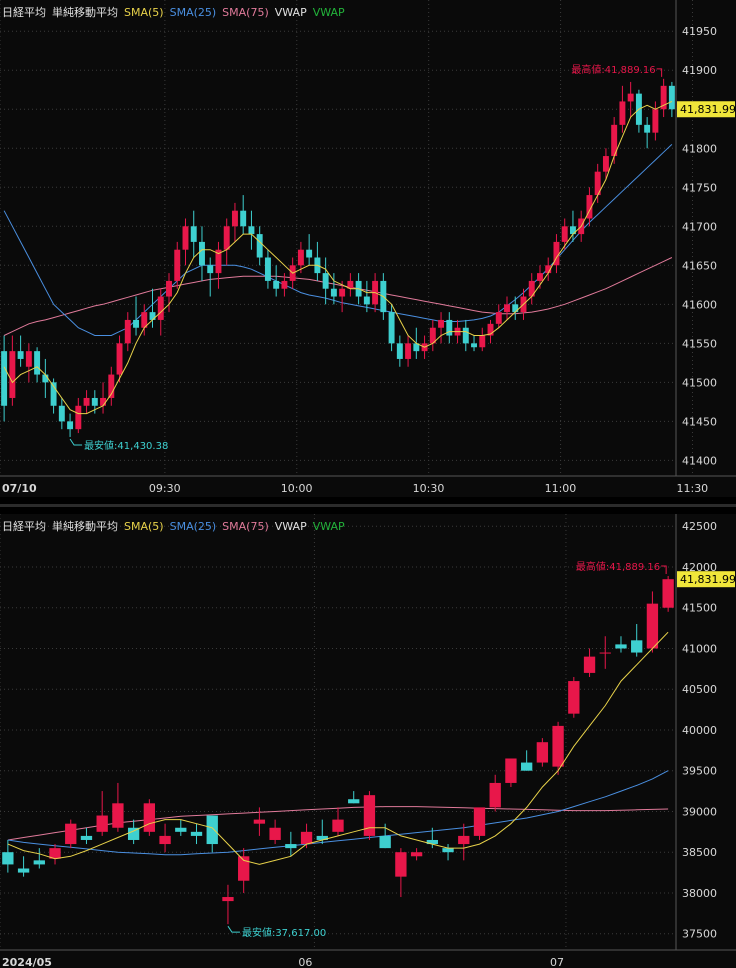 The width and height of the screenshot is (736, 968). Describe the element at coordinates (699, 893) in the screenshot. I see `y-tick-label: 38000` at that location.